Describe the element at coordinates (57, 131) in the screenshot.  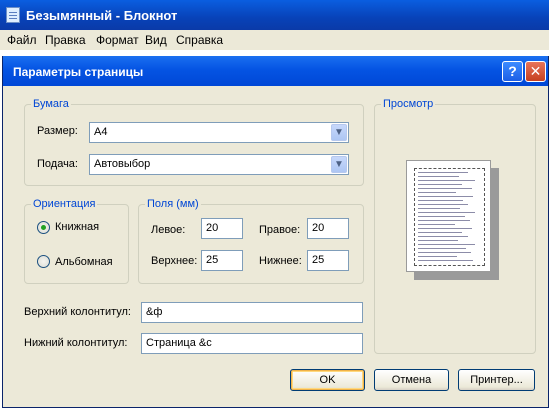
I see `paper-size-label: Размер:` at that location.